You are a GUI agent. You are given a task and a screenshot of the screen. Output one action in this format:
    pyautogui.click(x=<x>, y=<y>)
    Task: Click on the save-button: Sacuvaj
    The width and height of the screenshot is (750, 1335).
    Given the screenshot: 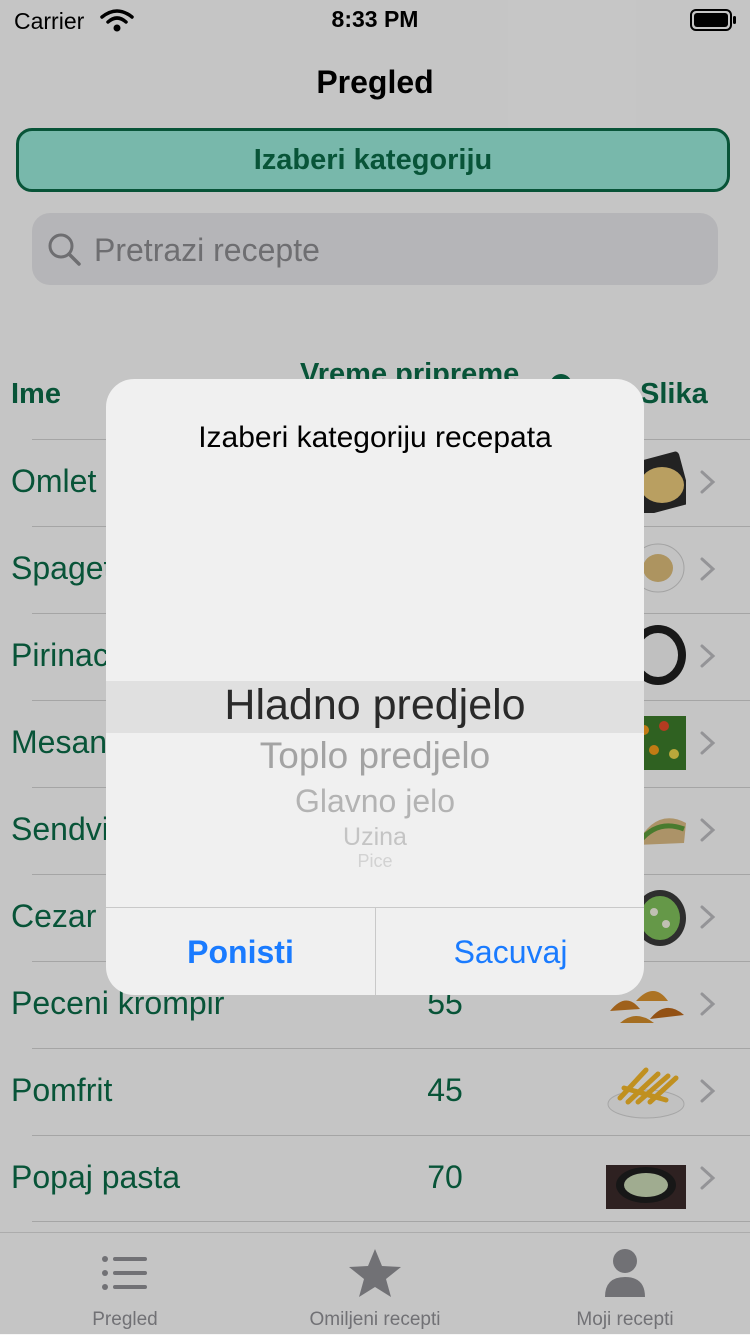 What is the action you would take?
    pyautogui.click(x=509, y=951)
    